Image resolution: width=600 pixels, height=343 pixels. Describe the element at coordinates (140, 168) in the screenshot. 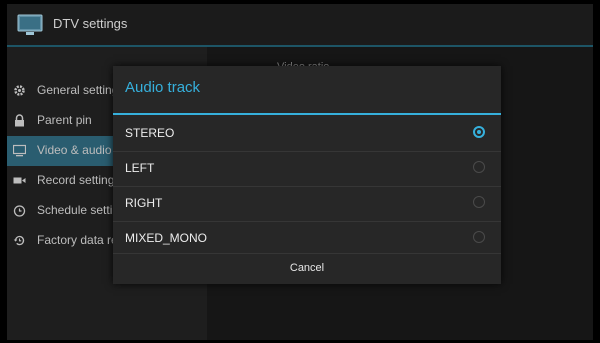

I see `option-label: LEFT` at that location.